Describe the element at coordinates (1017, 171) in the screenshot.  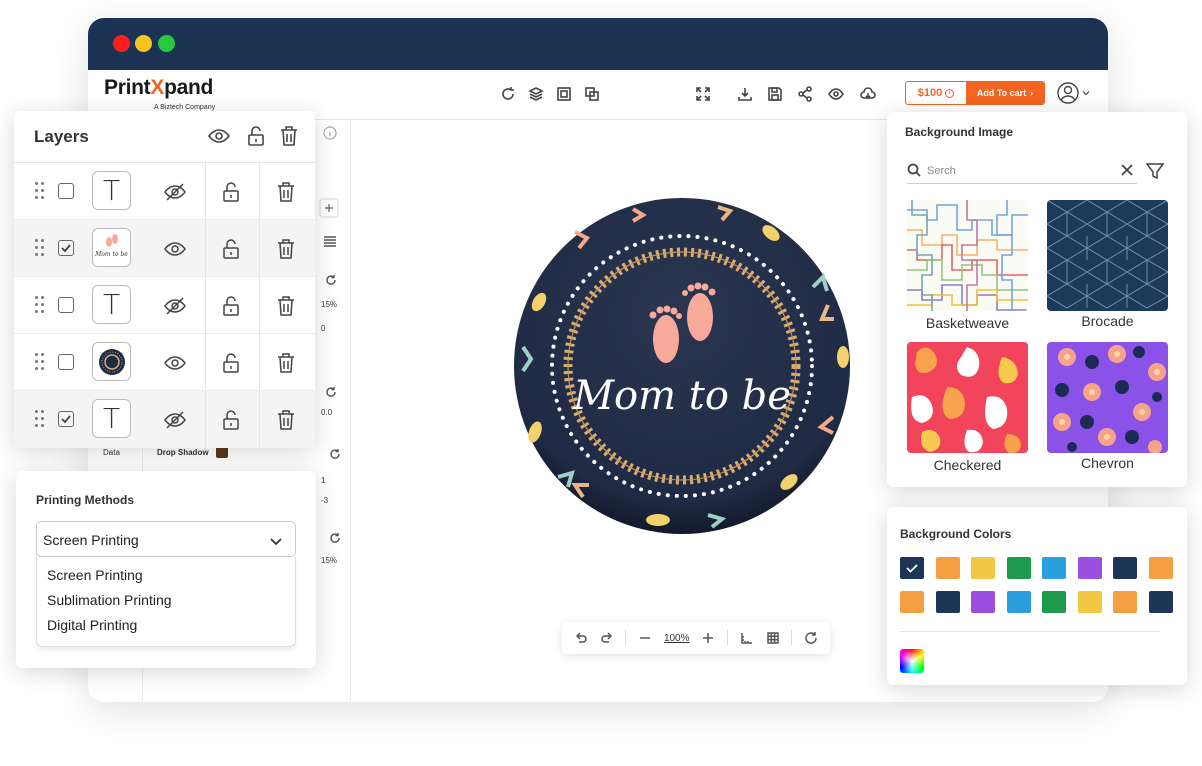
I see `search-input` at that location.